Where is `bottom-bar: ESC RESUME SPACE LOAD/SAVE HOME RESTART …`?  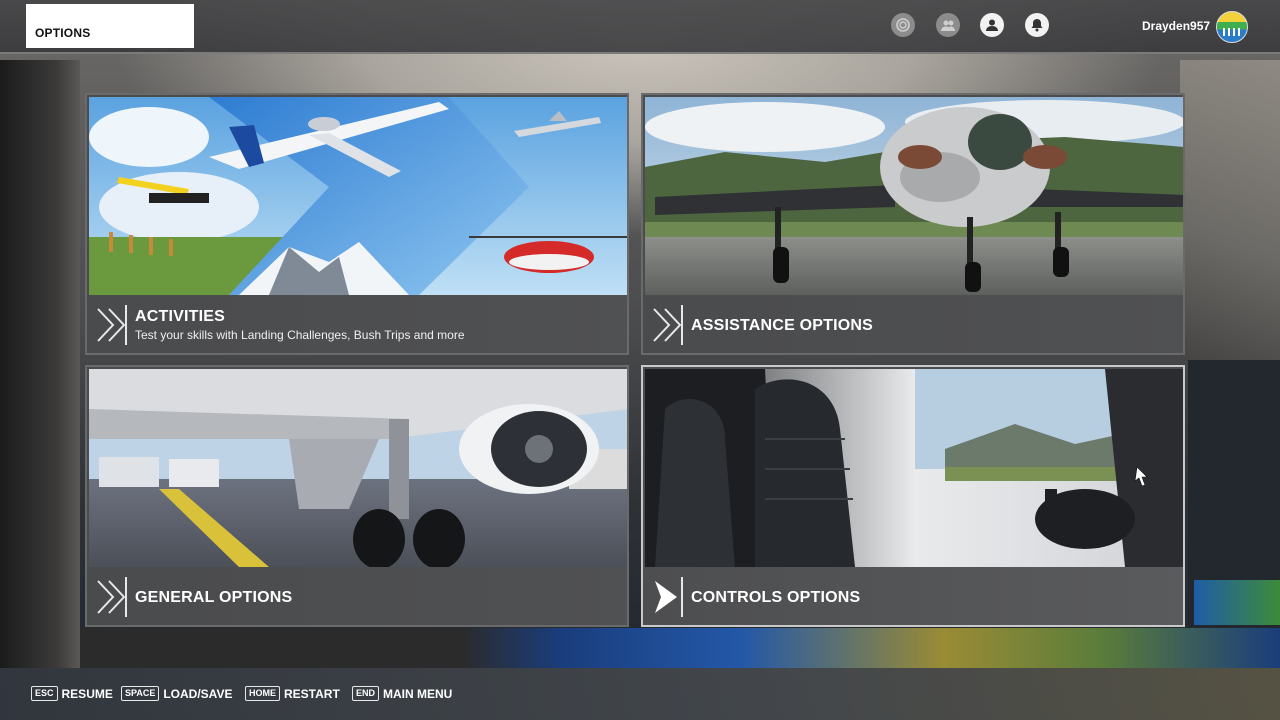 bottom-bar: ESC RESUME SPACE LOAD/SAVE HOME RESTART … is located at coordinates (640, 694).